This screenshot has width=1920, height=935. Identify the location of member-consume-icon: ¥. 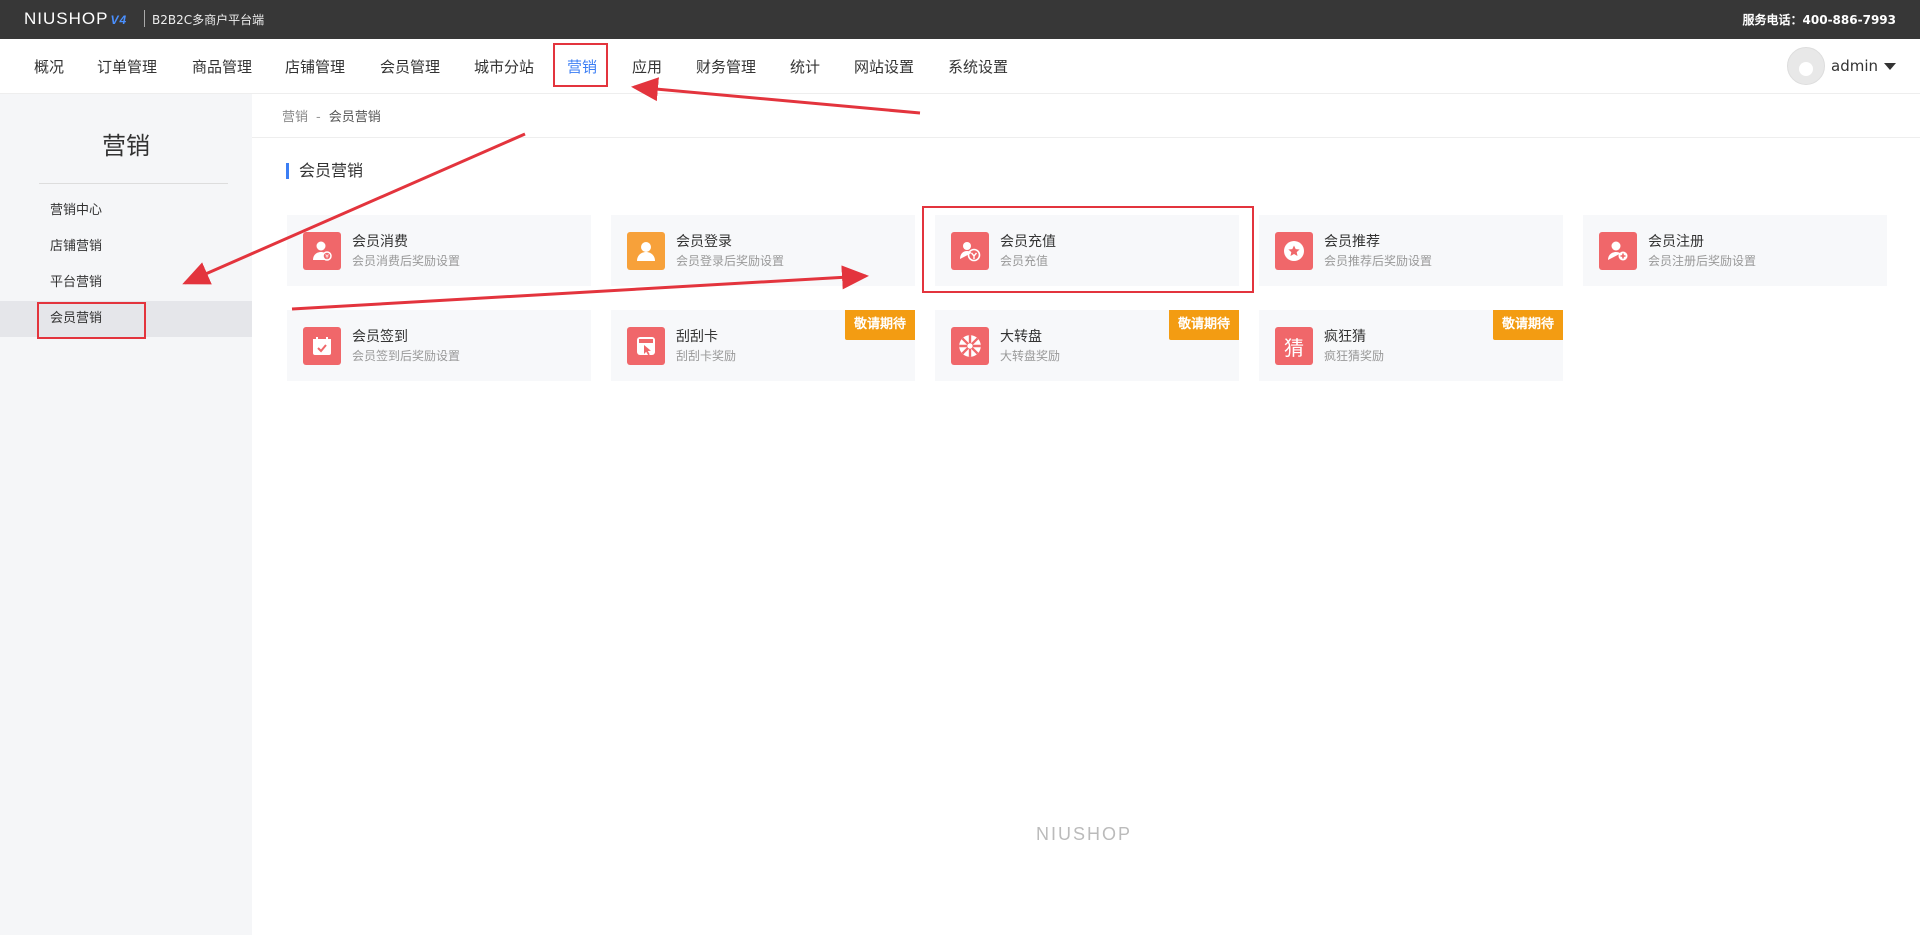
(322, 251).